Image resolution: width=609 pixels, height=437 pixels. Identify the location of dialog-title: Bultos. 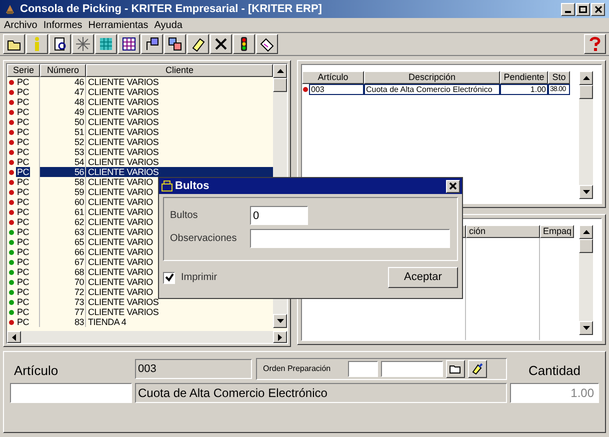
(192, 186).